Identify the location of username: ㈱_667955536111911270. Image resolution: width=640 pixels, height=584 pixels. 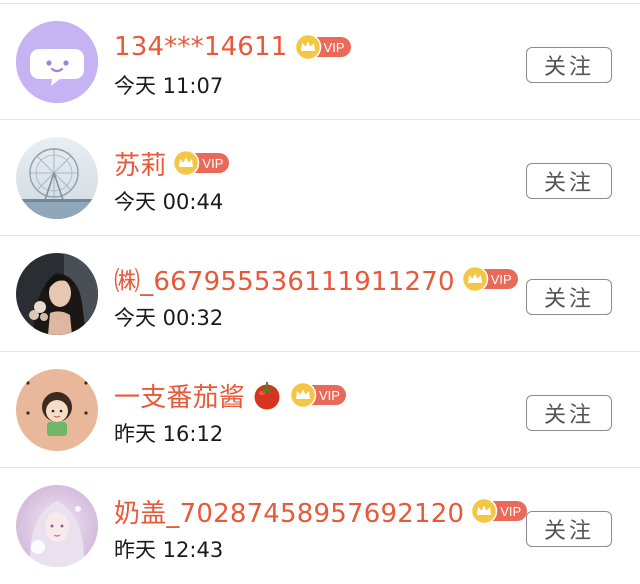
(284, 279).